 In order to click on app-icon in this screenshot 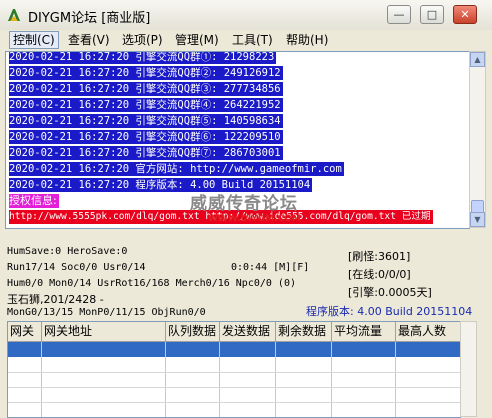, I will do `click(14, 15)`.